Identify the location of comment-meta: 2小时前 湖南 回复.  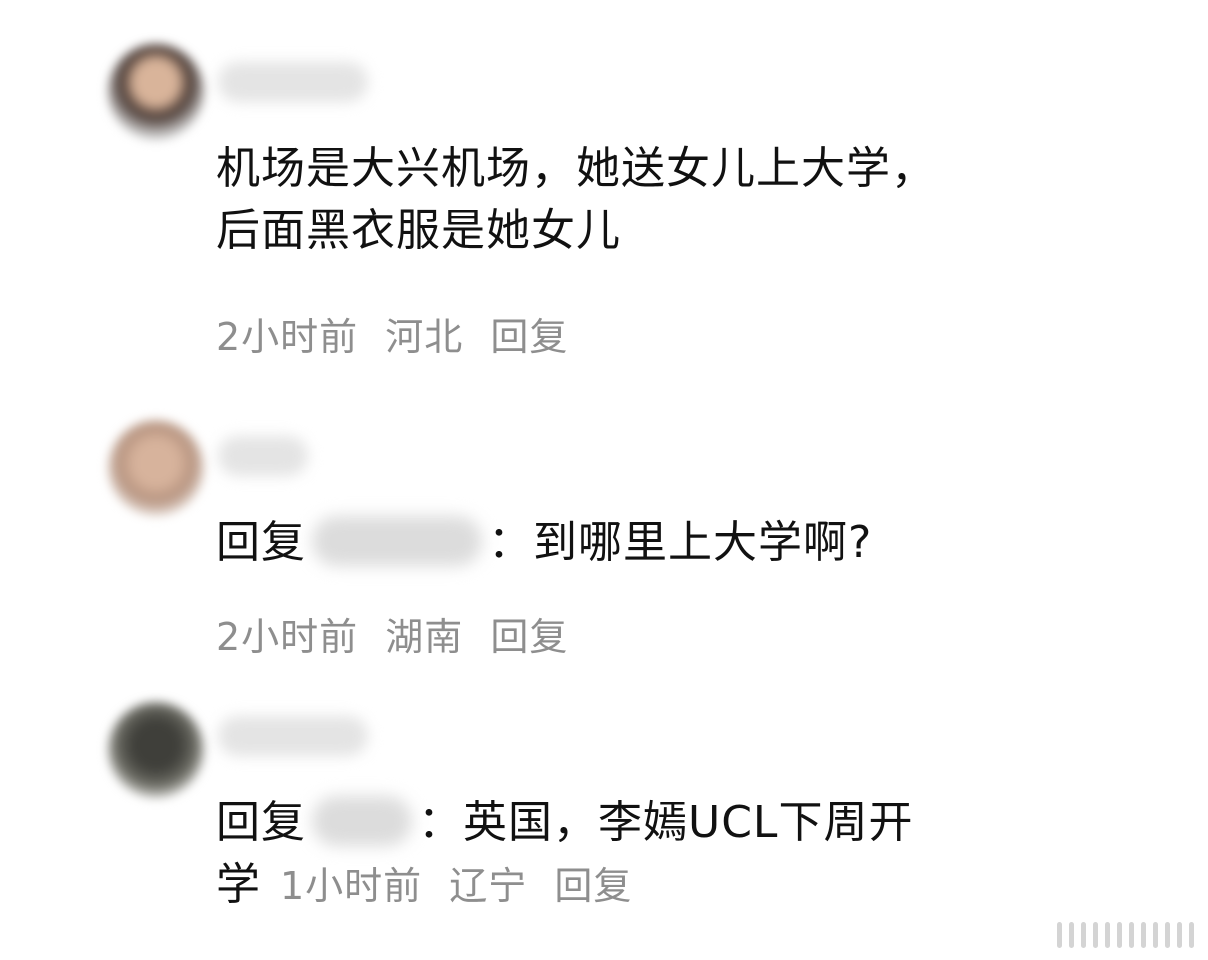
(399, 633).